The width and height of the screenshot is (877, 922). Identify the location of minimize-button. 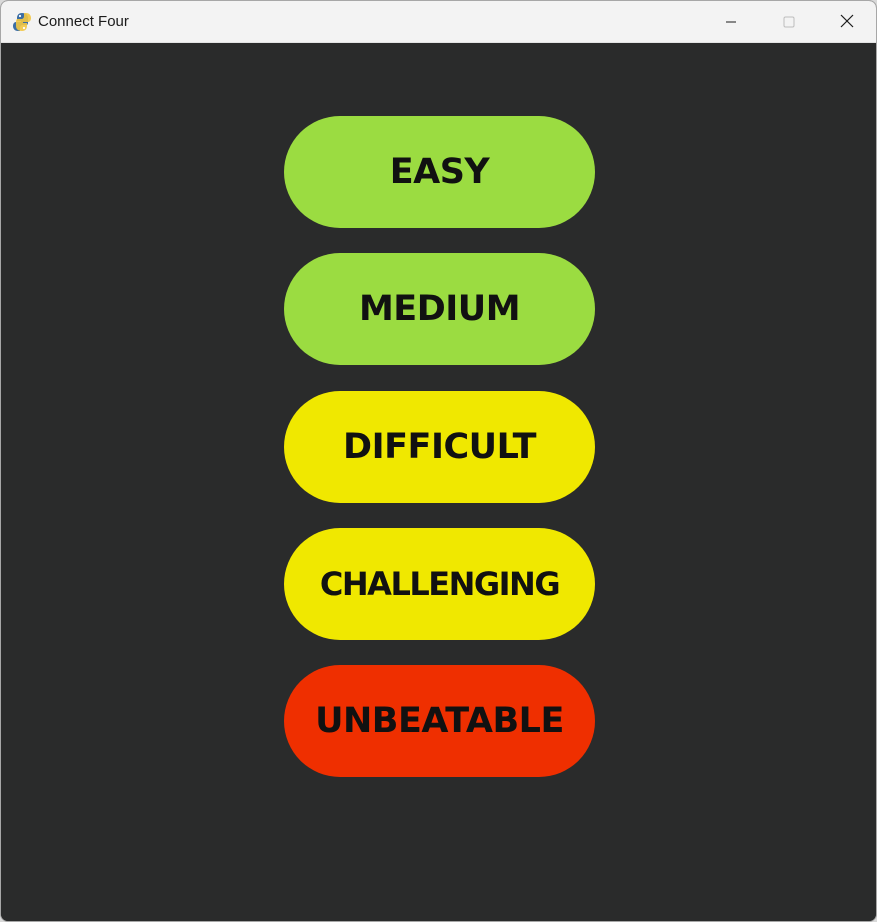
(731, 22).